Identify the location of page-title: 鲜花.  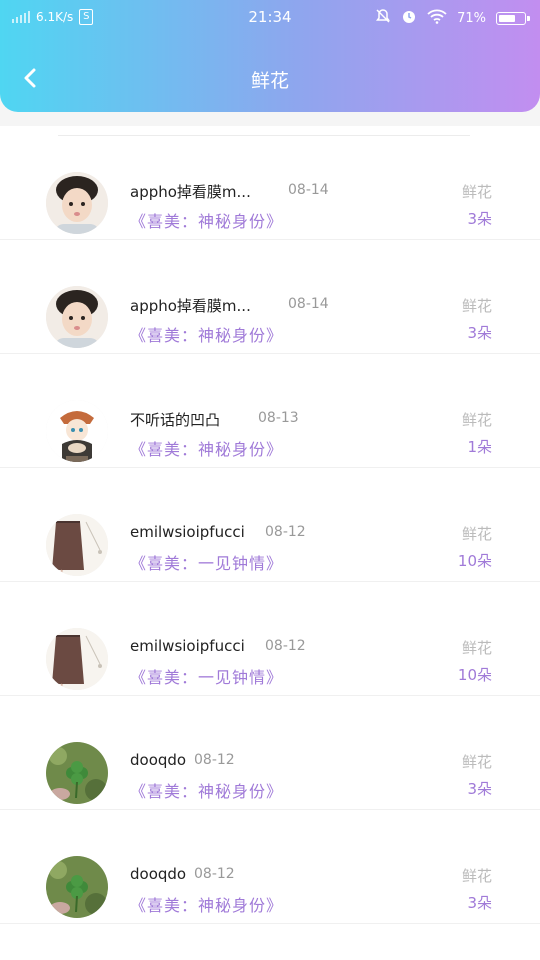
(269, 81).